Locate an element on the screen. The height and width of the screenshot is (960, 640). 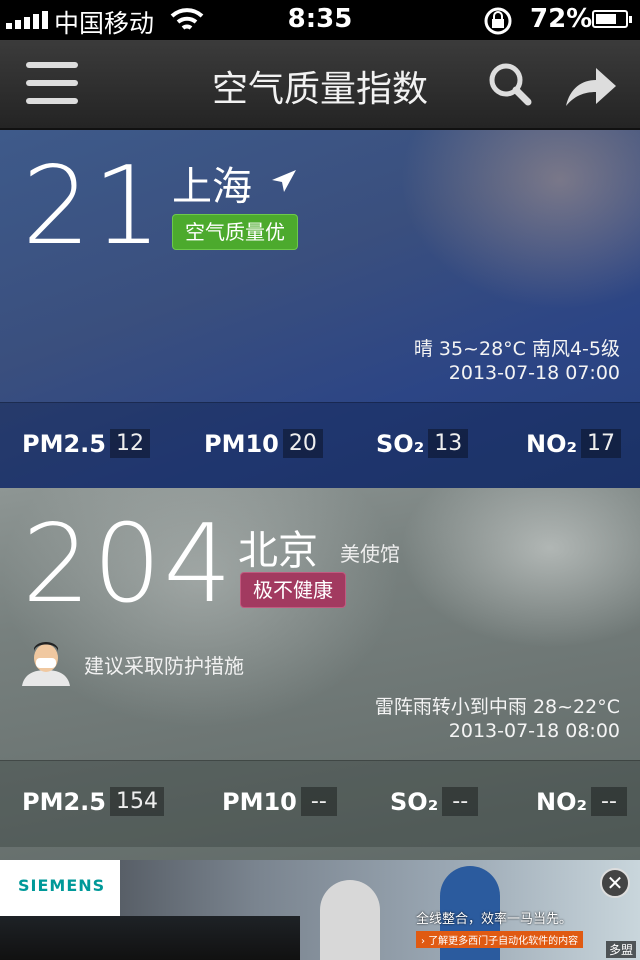
pollutant-pm10: PM10 20 is located at coordinates (263, 443).